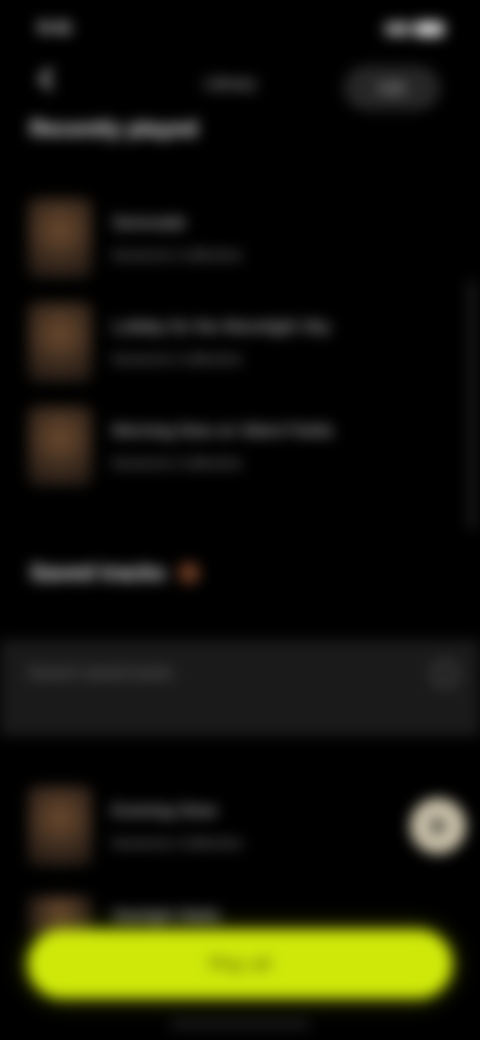  I want to click on play-all-label: Play all, so click(240, 963).